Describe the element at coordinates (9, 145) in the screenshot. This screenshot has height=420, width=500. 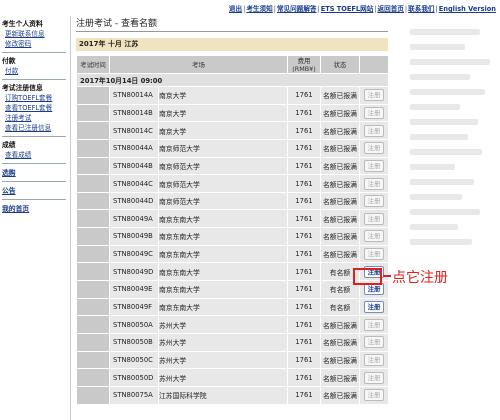
I see `sidebar-section-scores: 成绩` at that location.